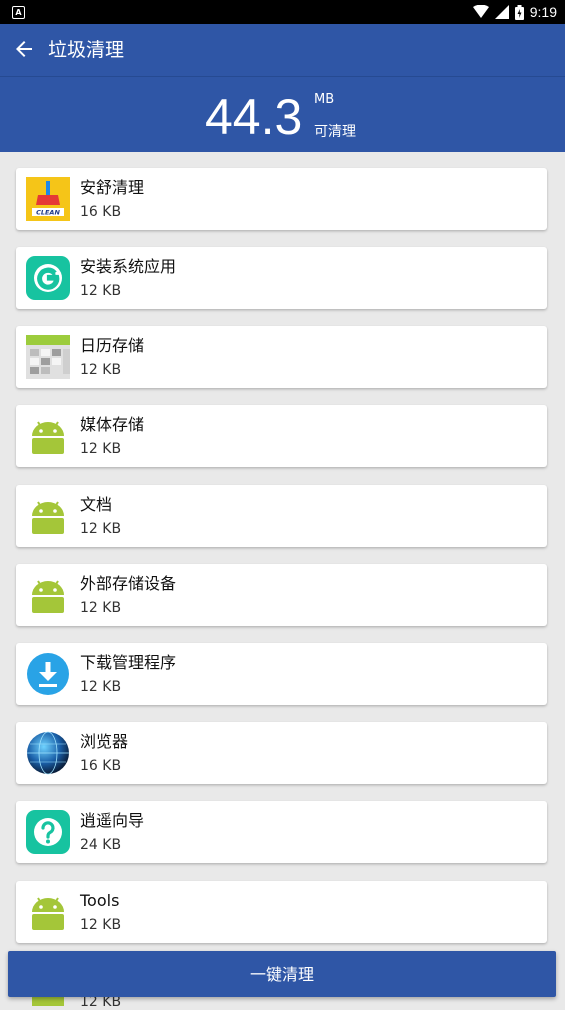 Image resolution: width=565 pixels, height=1010 pixels. What do you see at coordinates (112, 345) in the screenshot?
I see `item-name: 日历存储` at bounding box center [112, 345].